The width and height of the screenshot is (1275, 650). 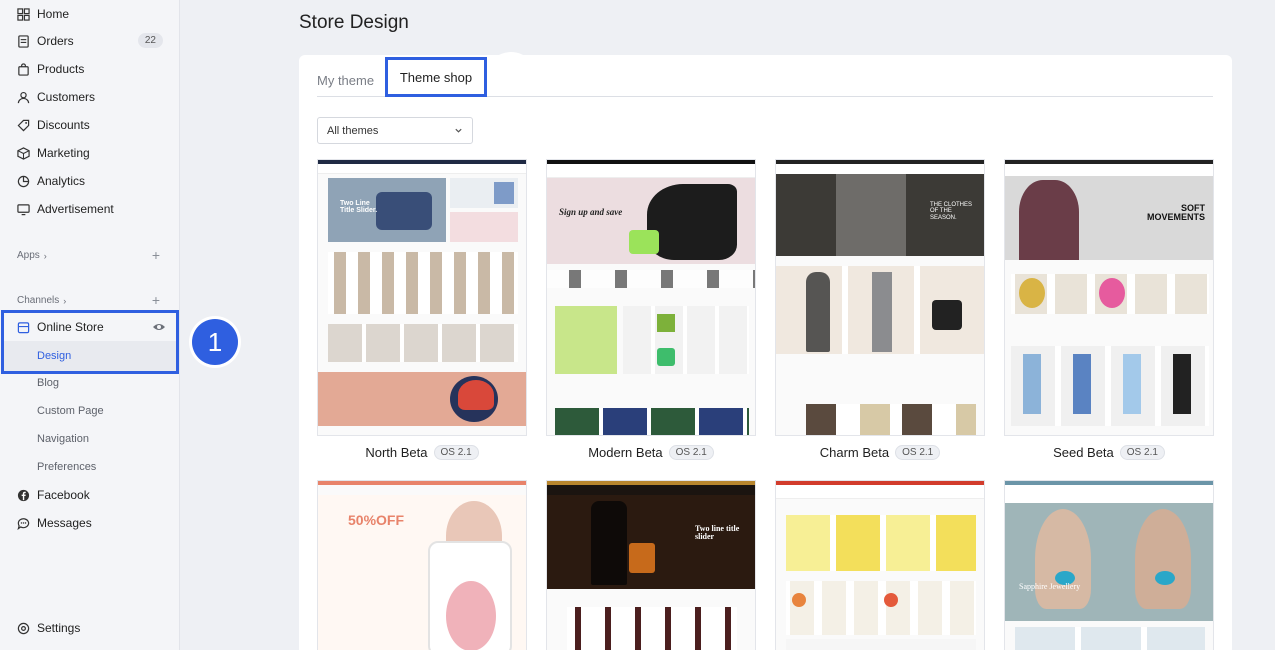 What do you see at coordinates (55, 41) in the screenshot?
I see `sidebar-item-label: Orders` at bounding box center [55, 41].